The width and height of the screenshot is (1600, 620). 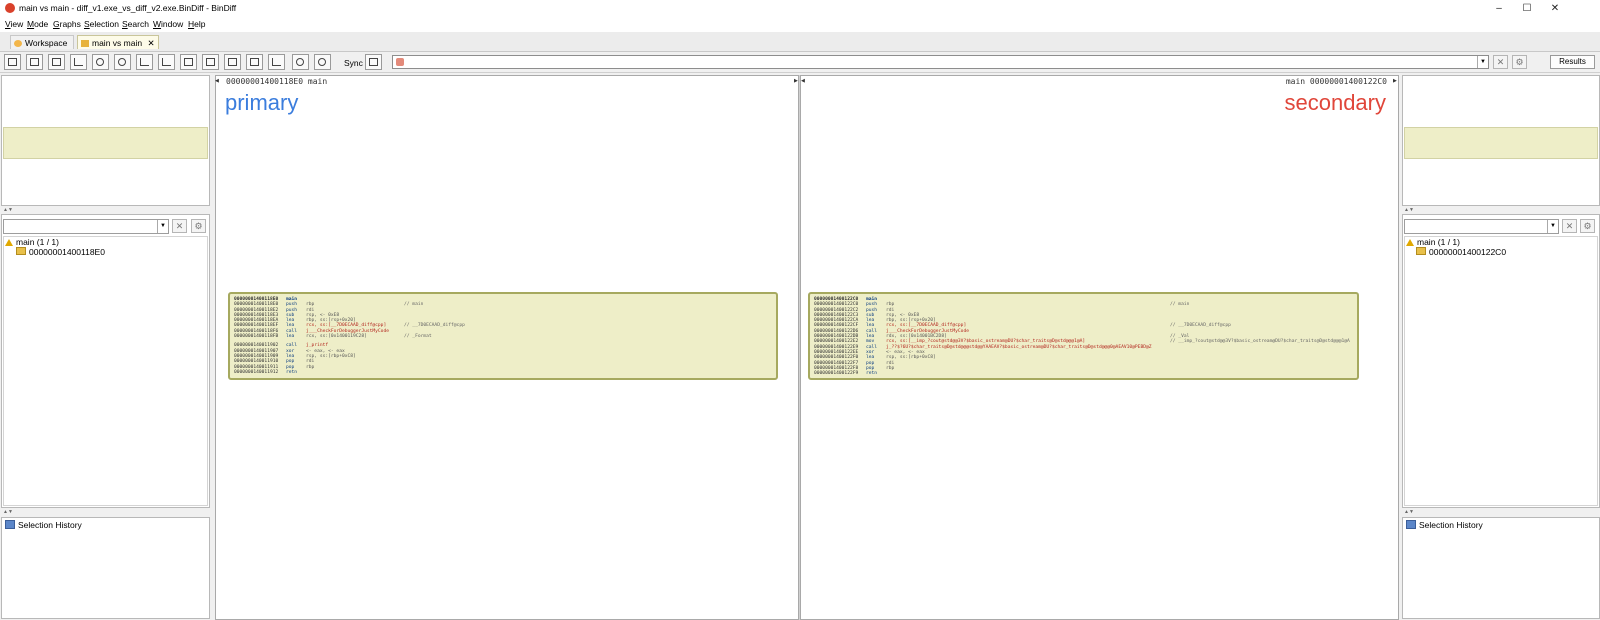 What do you see at coordinates (1587, 226) in the screenshot?
I see `secondary-filter-settings-button: ⚙` at bounding box center [1587, 226].